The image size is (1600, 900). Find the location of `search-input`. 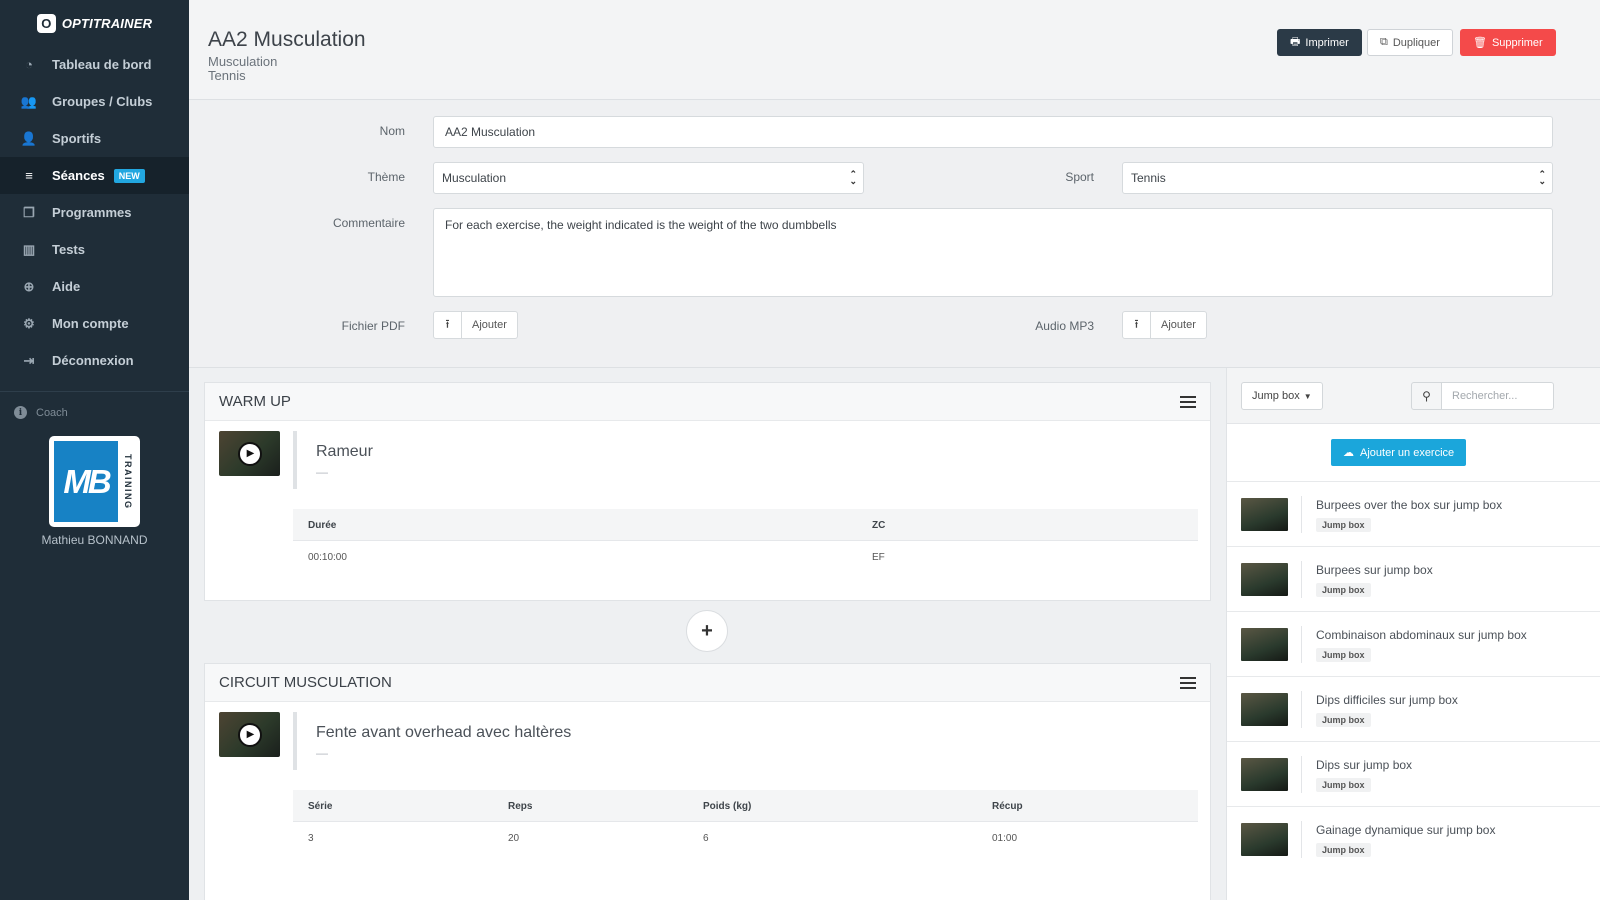

search-input is located at coordinates (1498, 396).